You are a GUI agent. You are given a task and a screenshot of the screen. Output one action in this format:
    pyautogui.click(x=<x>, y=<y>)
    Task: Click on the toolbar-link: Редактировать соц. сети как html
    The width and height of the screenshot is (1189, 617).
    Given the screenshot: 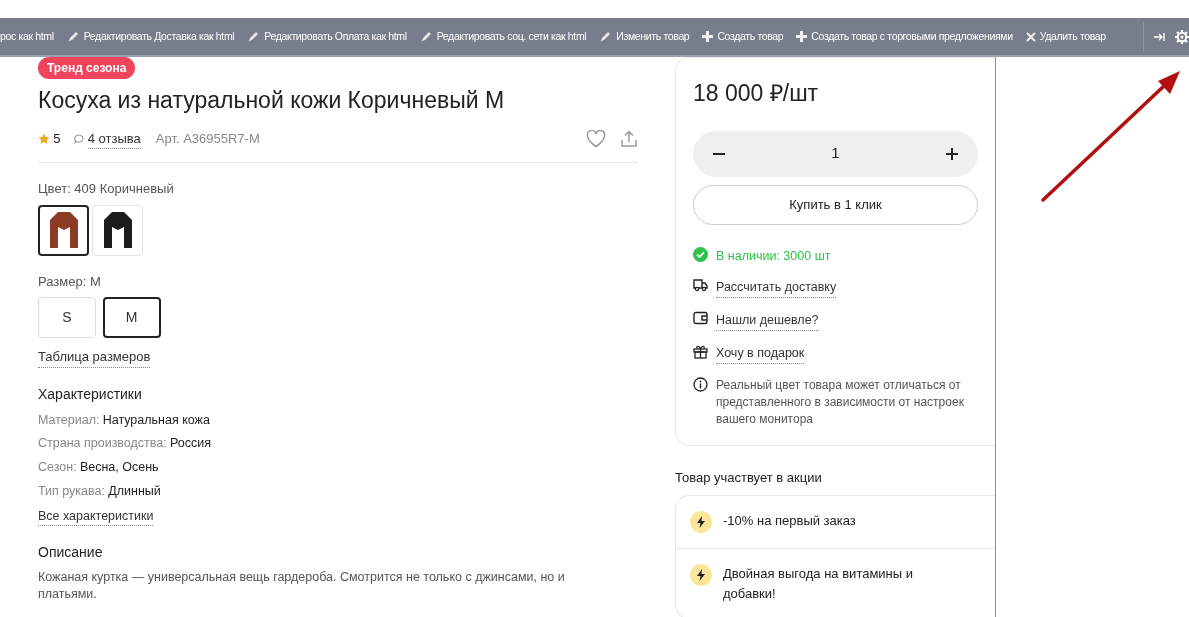 What is the action you would take?
    pyautogui.click(x=503, y=36)
    